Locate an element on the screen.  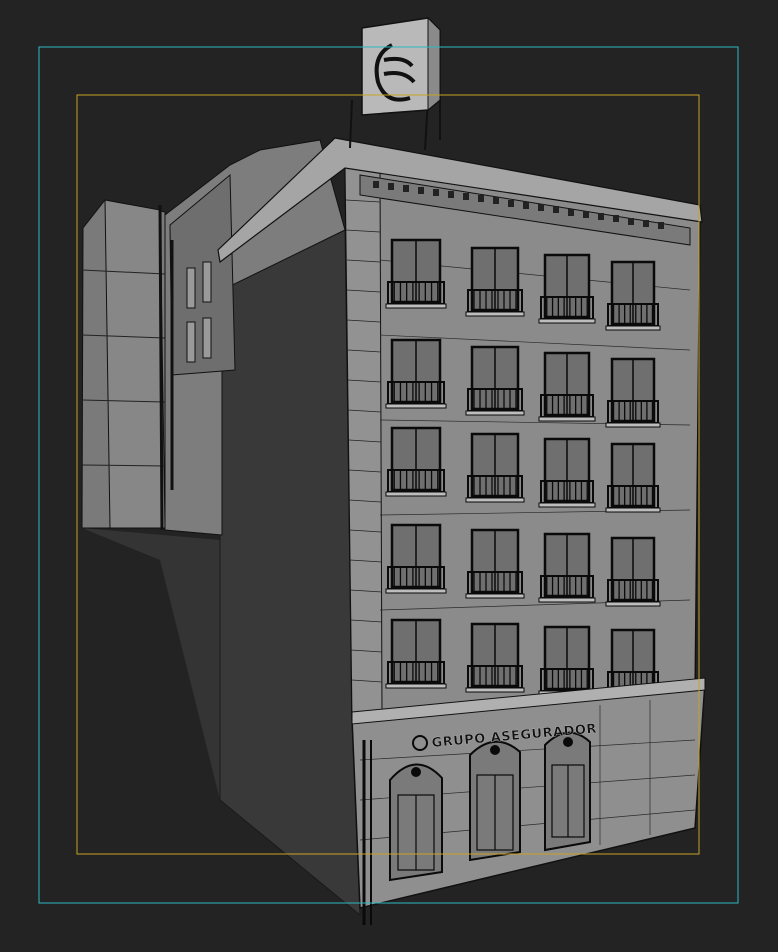
rooftop-billboard is located at coordinates (395, 83).